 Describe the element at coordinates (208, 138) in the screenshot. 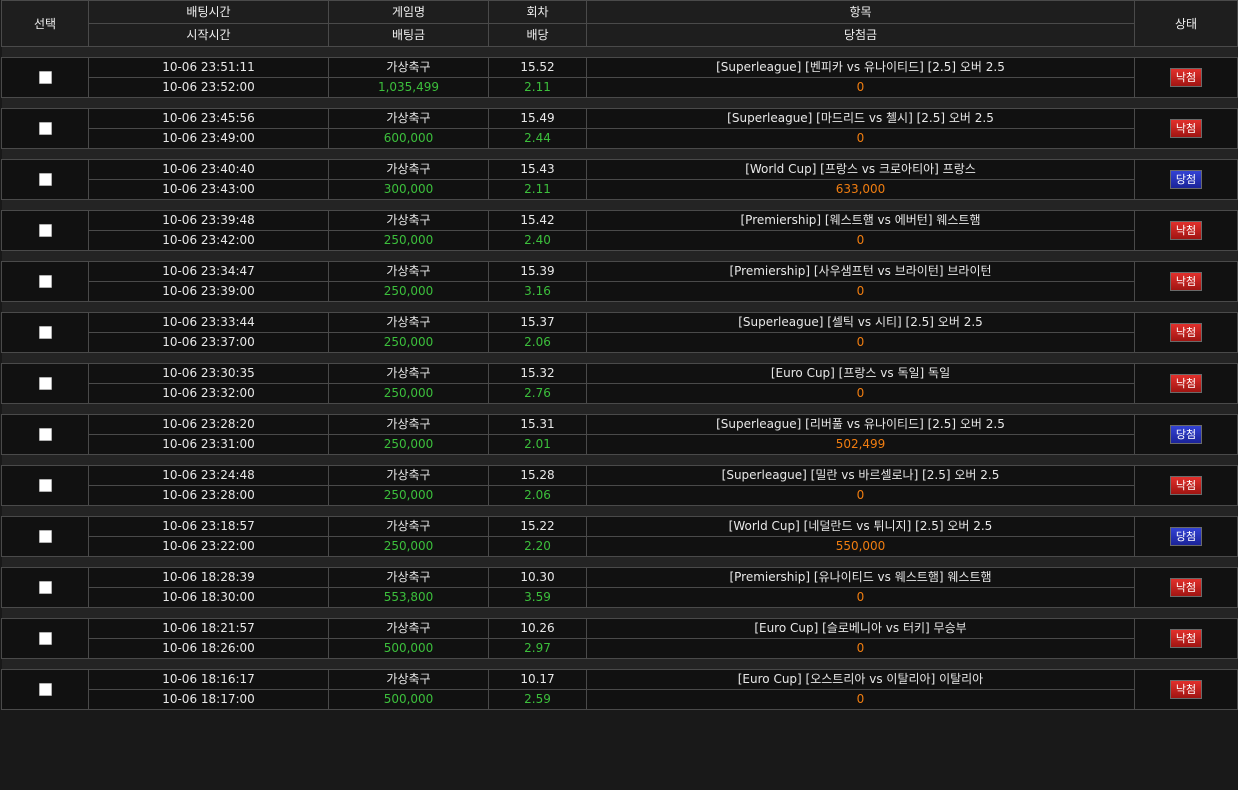

I see `start-time-cell: 10-06 23:49:00` at that location.